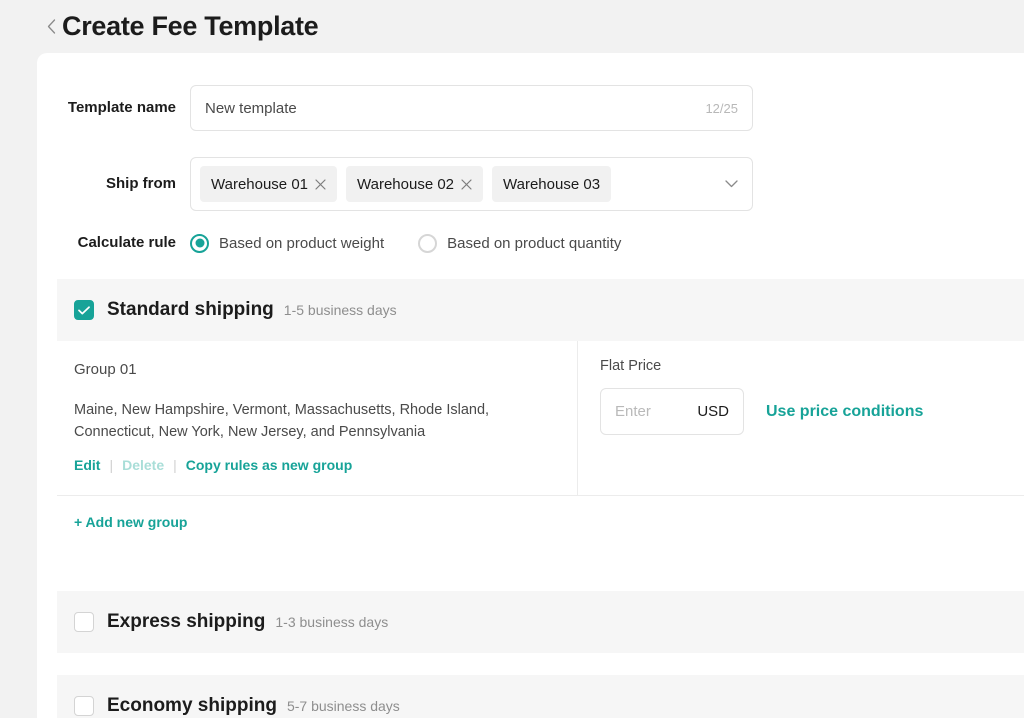 Image resolution: width=1024 pixels, height=718 pixels. What do you see at coordinates (84, 310) in the screenshot?
I see `checkbox-standard-shipping` at bounding box center [84, 310].